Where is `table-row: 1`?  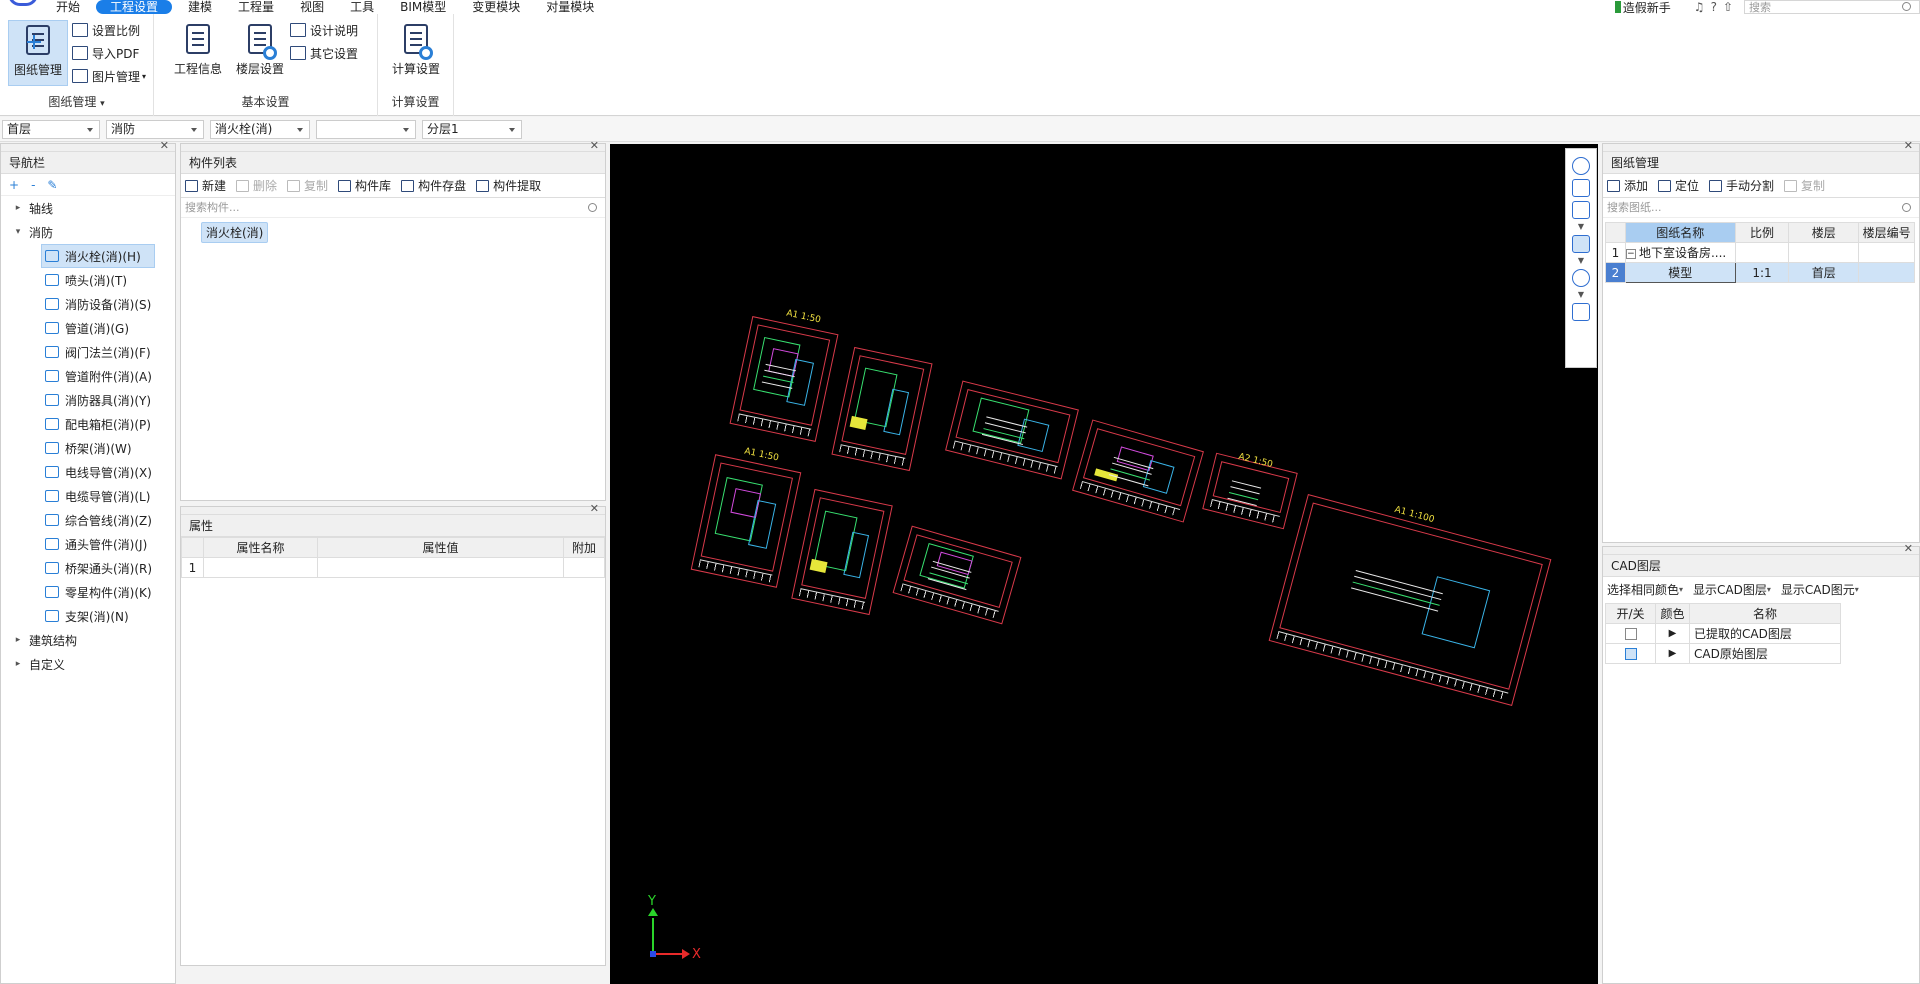
table-row: 1 is located at coordinates (393, 567).